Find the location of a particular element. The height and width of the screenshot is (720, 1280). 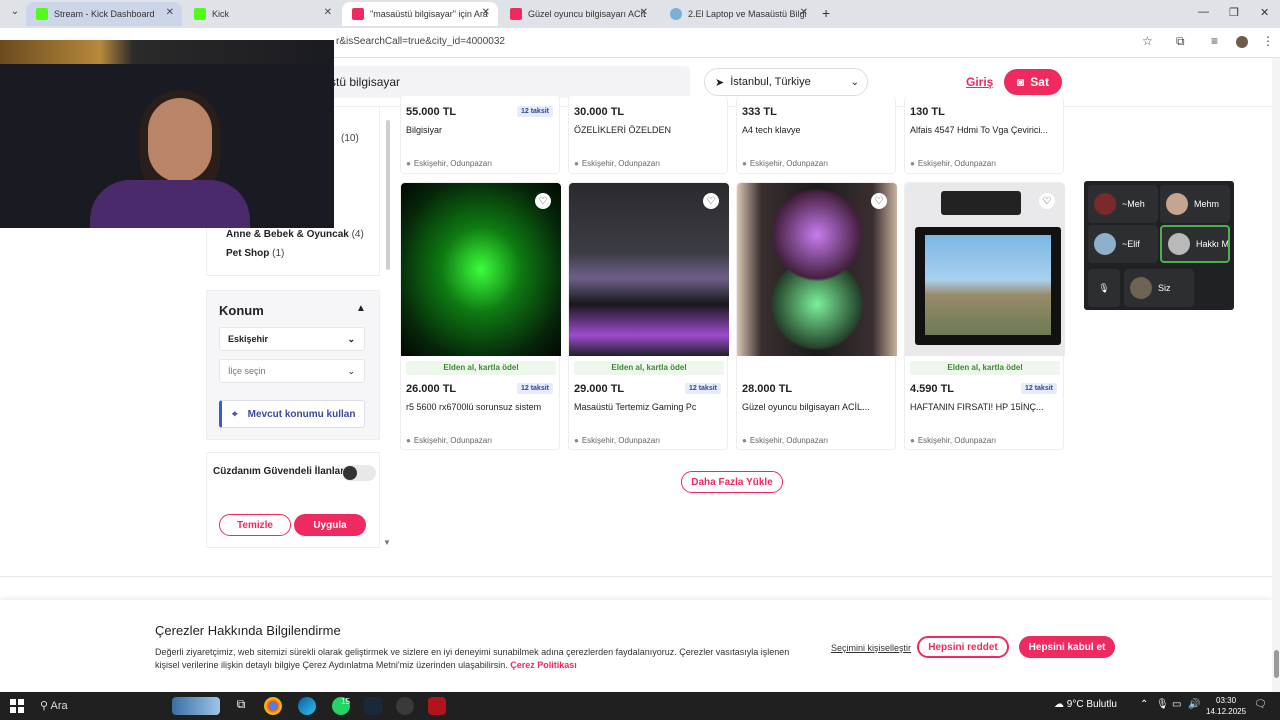

tray-chevron-icon: ⌃ is located at coordinates (1144, 704).